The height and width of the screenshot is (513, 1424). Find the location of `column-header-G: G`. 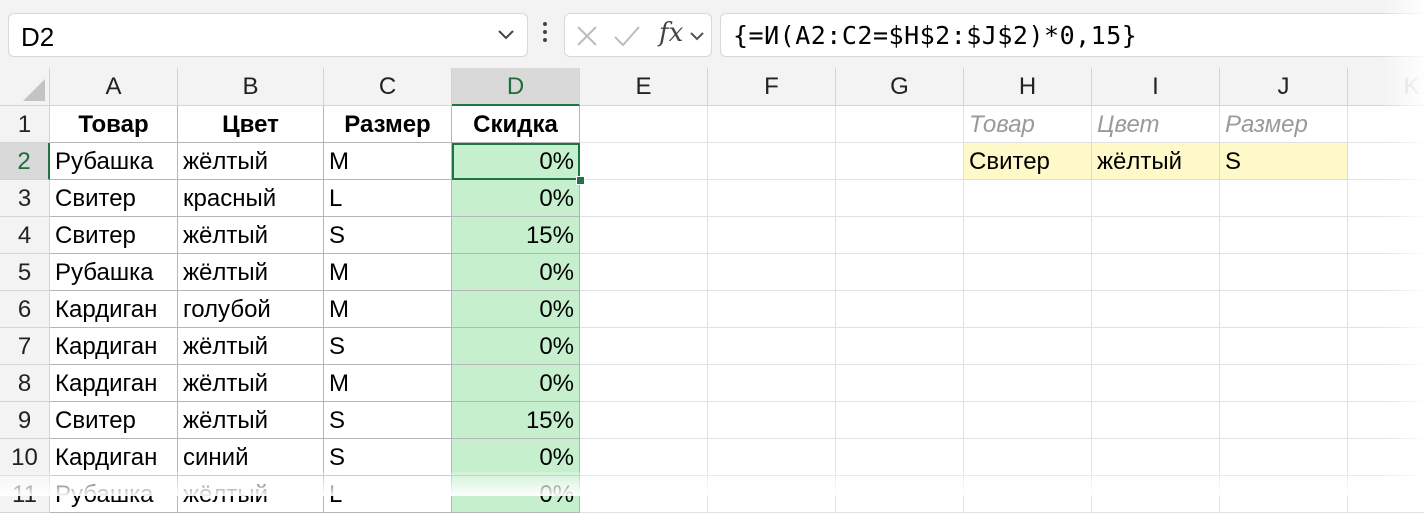

column-header-G: G is located at coordinates (900, 87).